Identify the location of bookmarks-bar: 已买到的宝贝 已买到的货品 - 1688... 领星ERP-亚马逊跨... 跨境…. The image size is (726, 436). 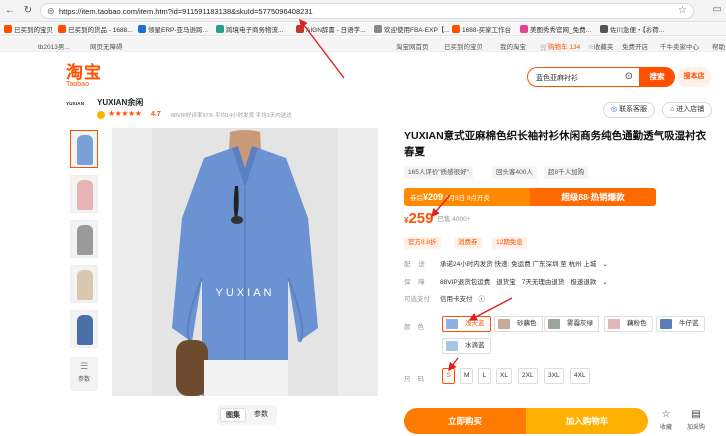
(363, 29).